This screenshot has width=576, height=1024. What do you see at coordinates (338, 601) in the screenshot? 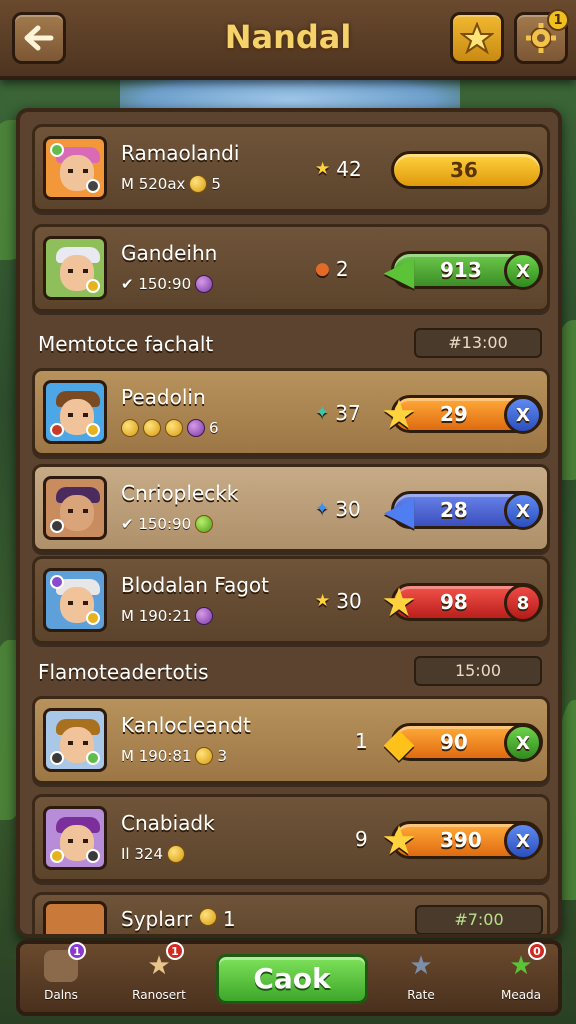
I see `player-score: ★ 30` at bounding box center [338, 601].